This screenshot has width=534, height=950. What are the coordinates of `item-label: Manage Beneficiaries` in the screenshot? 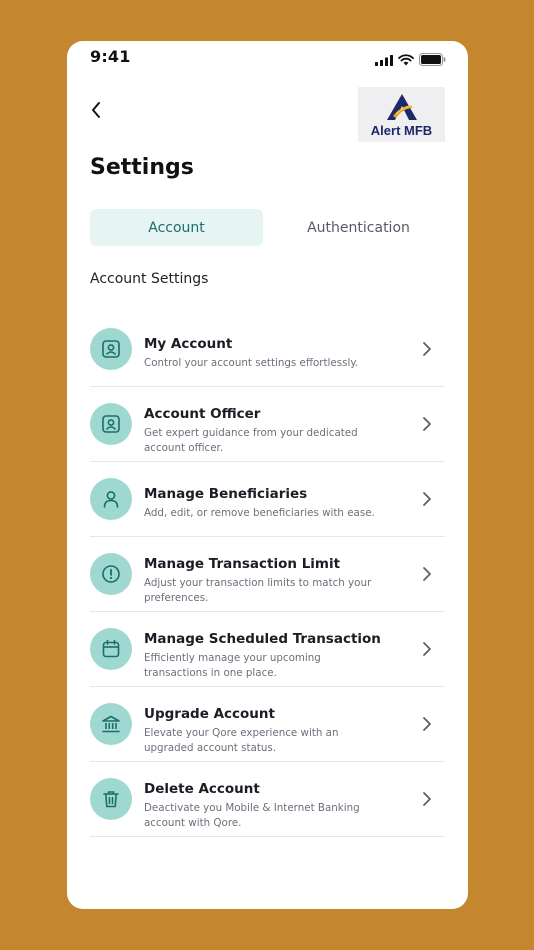 It's located at (226, 494).